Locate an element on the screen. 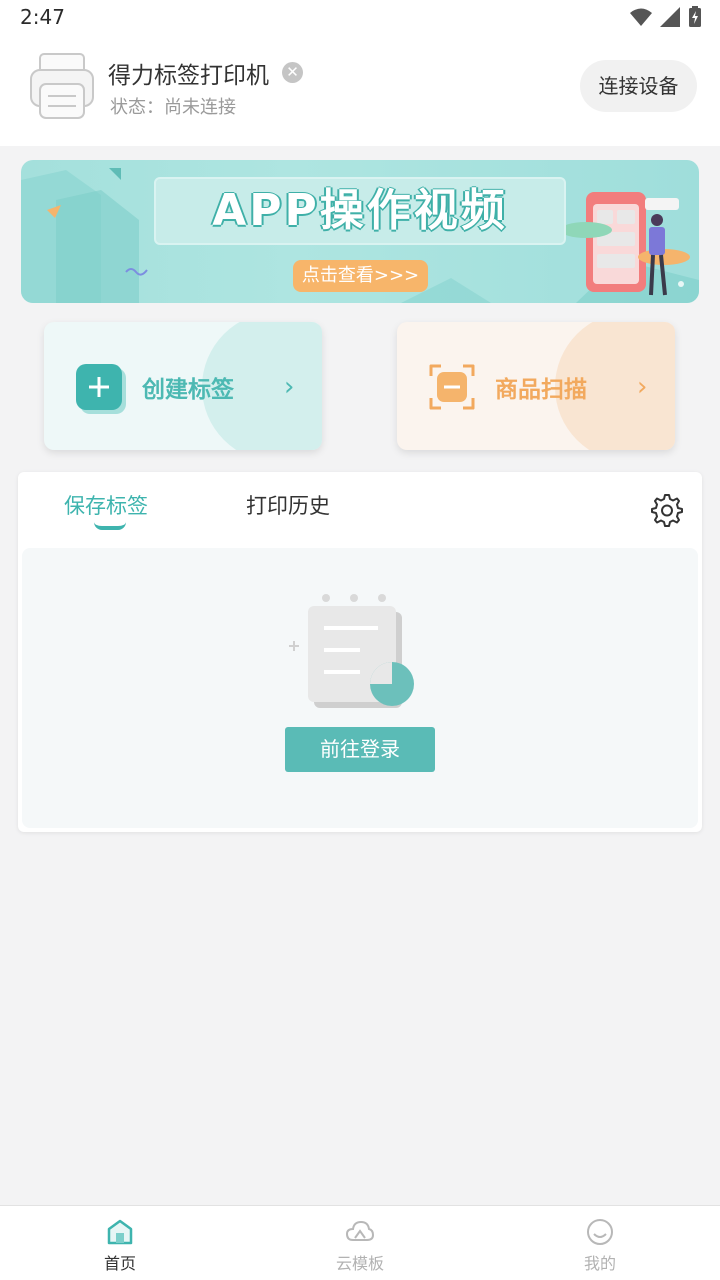  plus-icon is located at coordinates (99, 387).